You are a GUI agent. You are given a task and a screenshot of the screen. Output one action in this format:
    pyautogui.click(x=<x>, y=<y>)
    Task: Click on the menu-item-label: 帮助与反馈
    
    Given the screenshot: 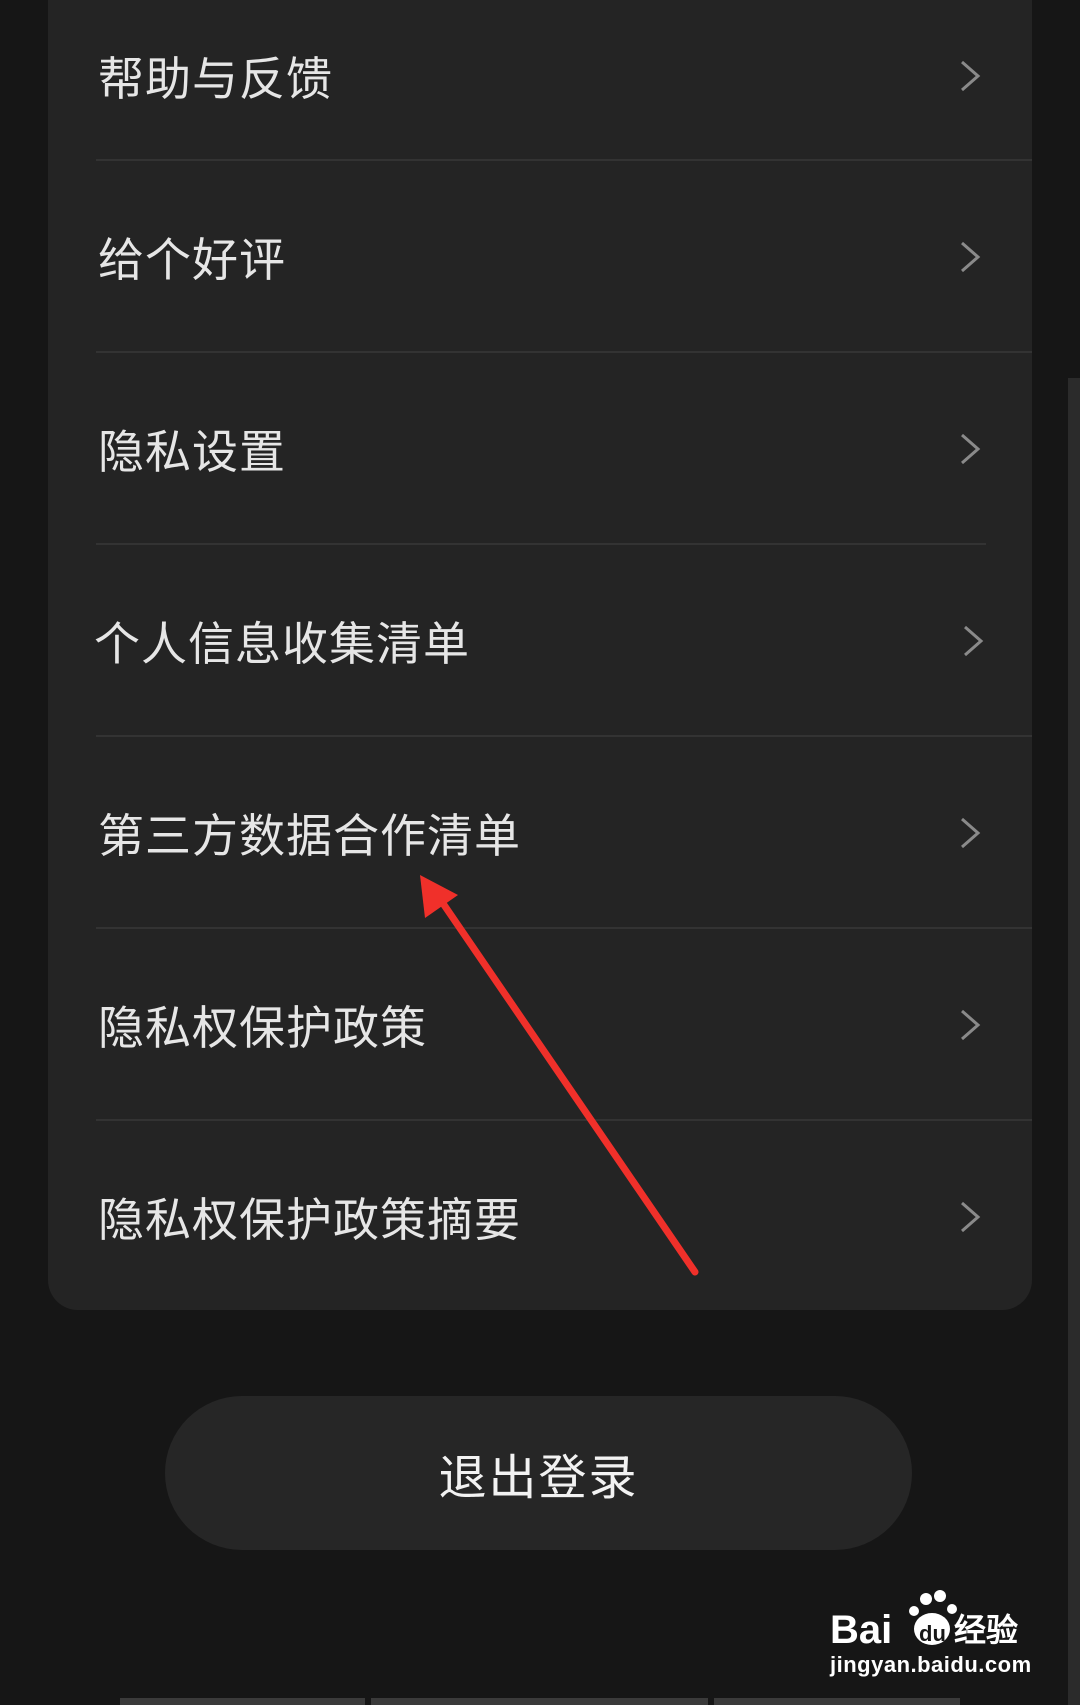 What is the action you would take?
    pyautogui.click(x=215, y=79)
    